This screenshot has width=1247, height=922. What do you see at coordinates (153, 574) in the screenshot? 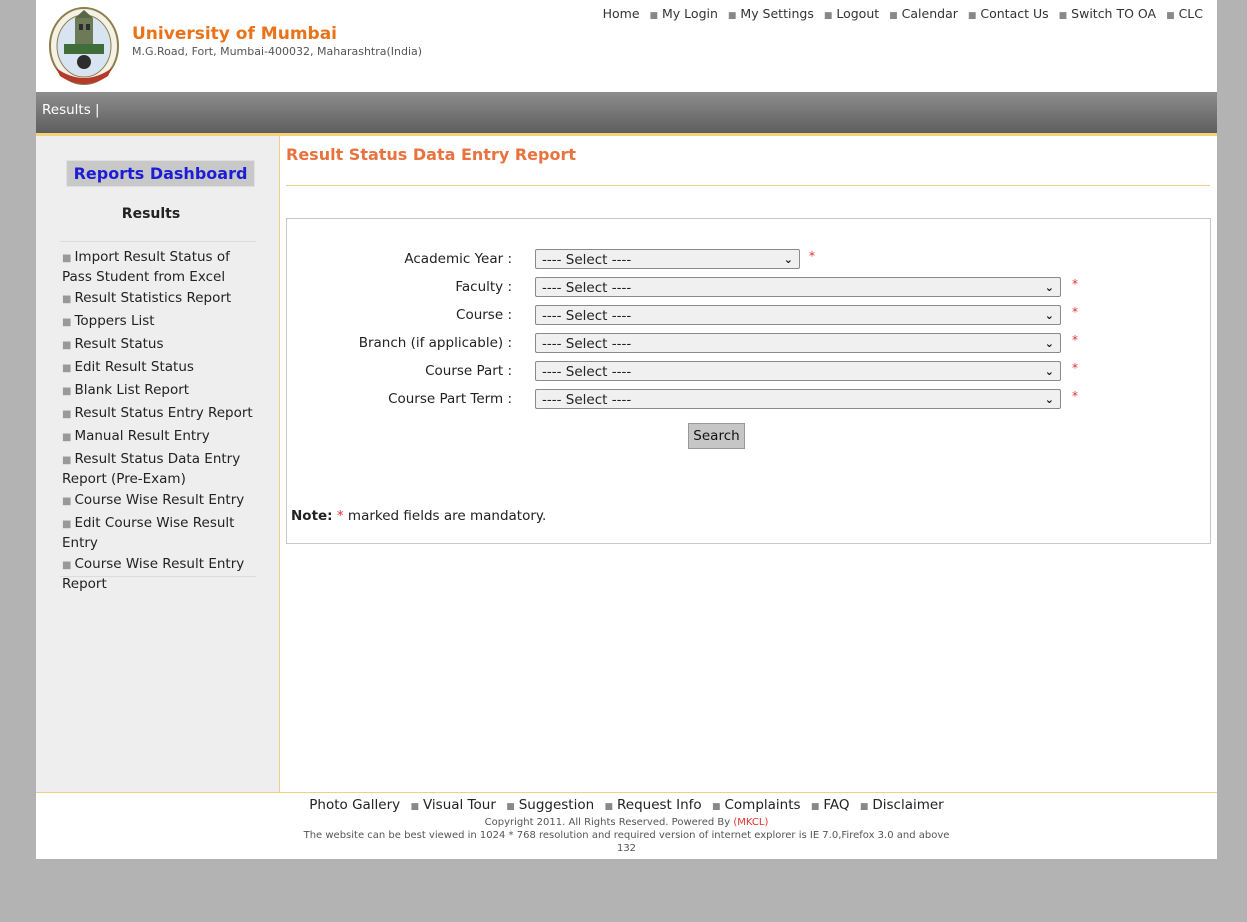
I see `sidebar-item-label: Course Wise Result Entry Report` at bounding box center [153, 574].